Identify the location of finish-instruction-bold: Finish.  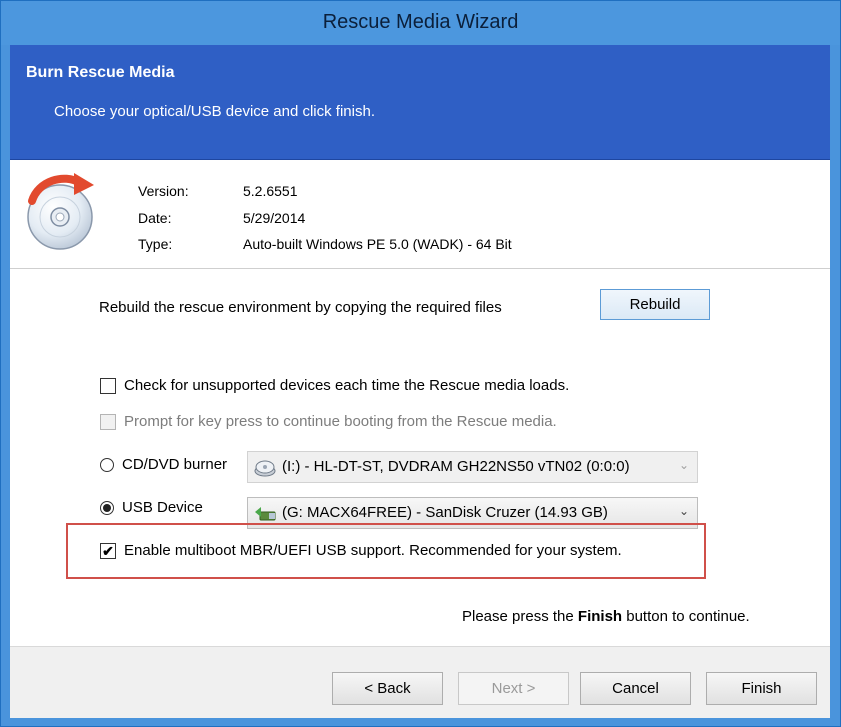
(600, 616).